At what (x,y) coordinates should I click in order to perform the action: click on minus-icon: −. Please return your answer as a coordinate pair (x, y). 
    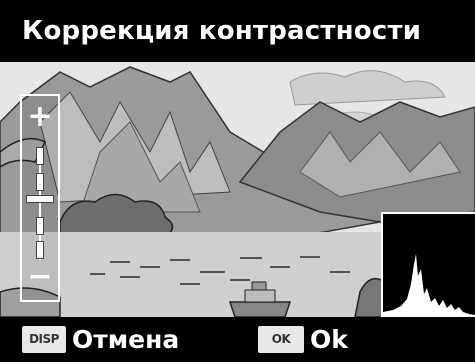
    Looking at the image, I should click on (40, 277).